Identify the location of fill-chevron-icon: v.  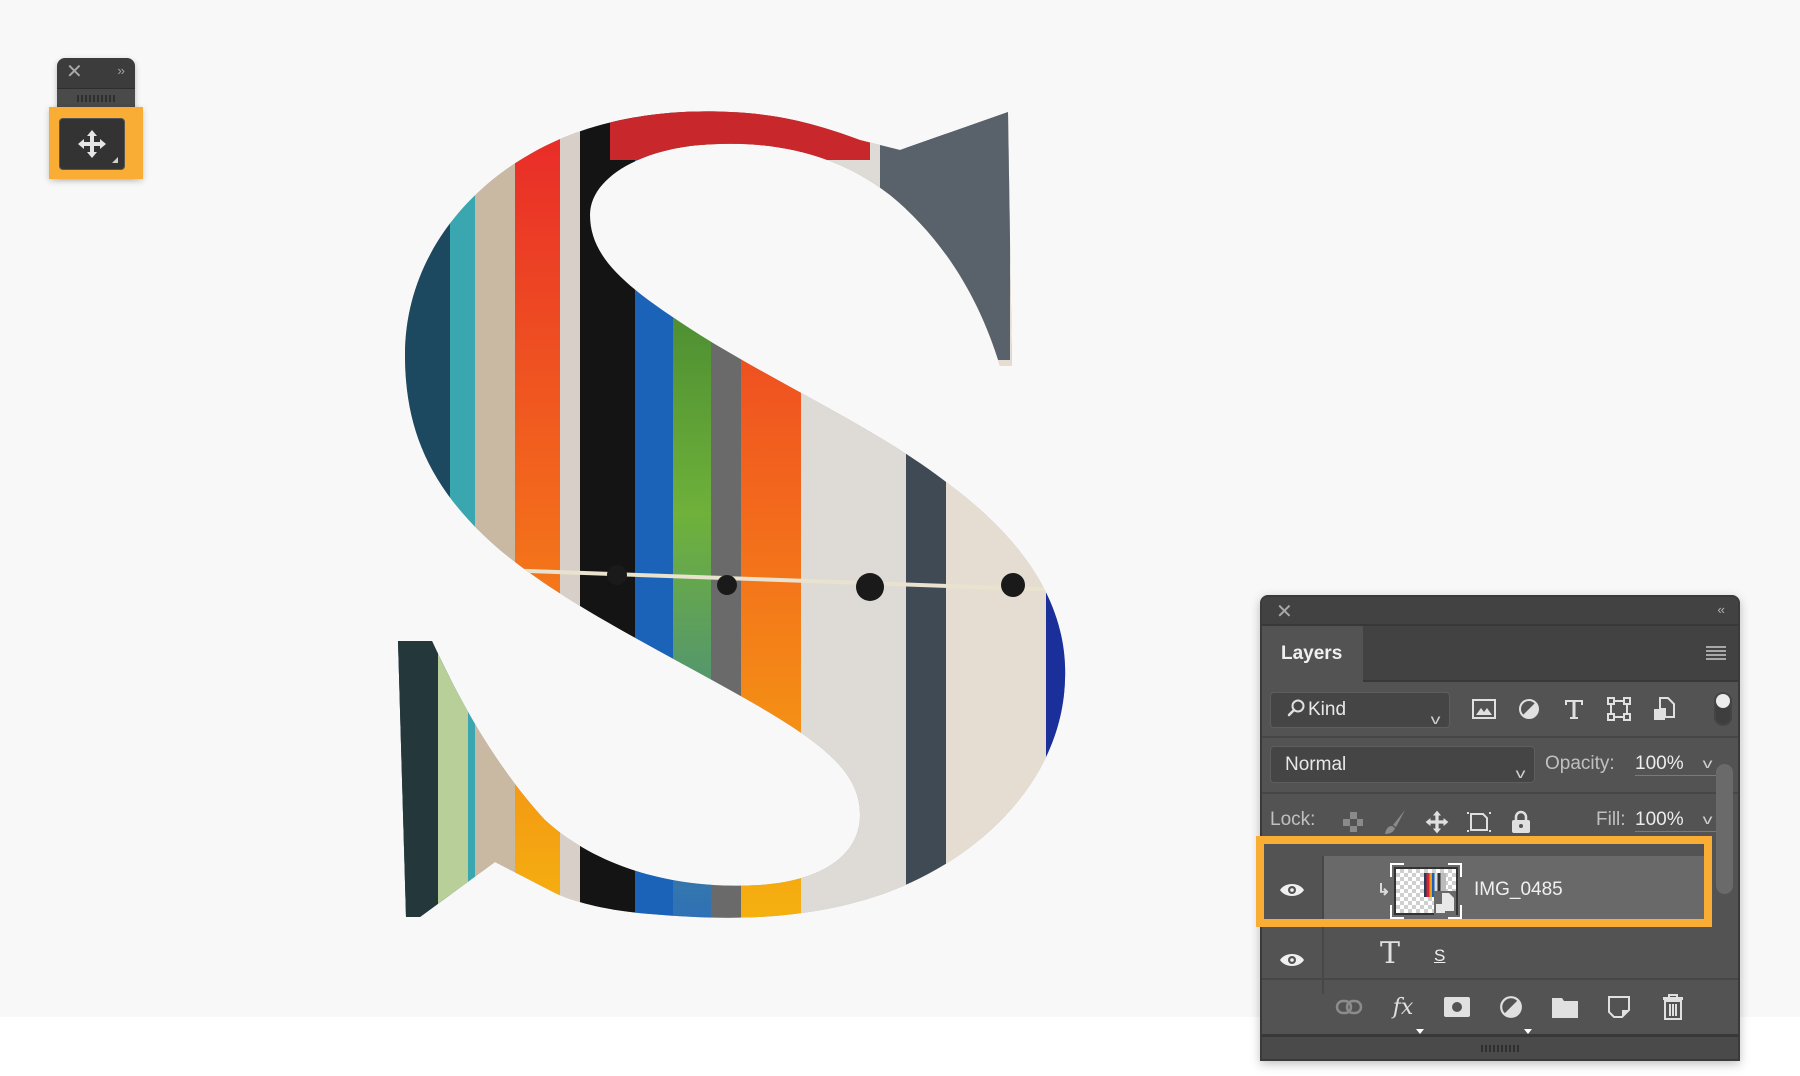
(1708, 819).